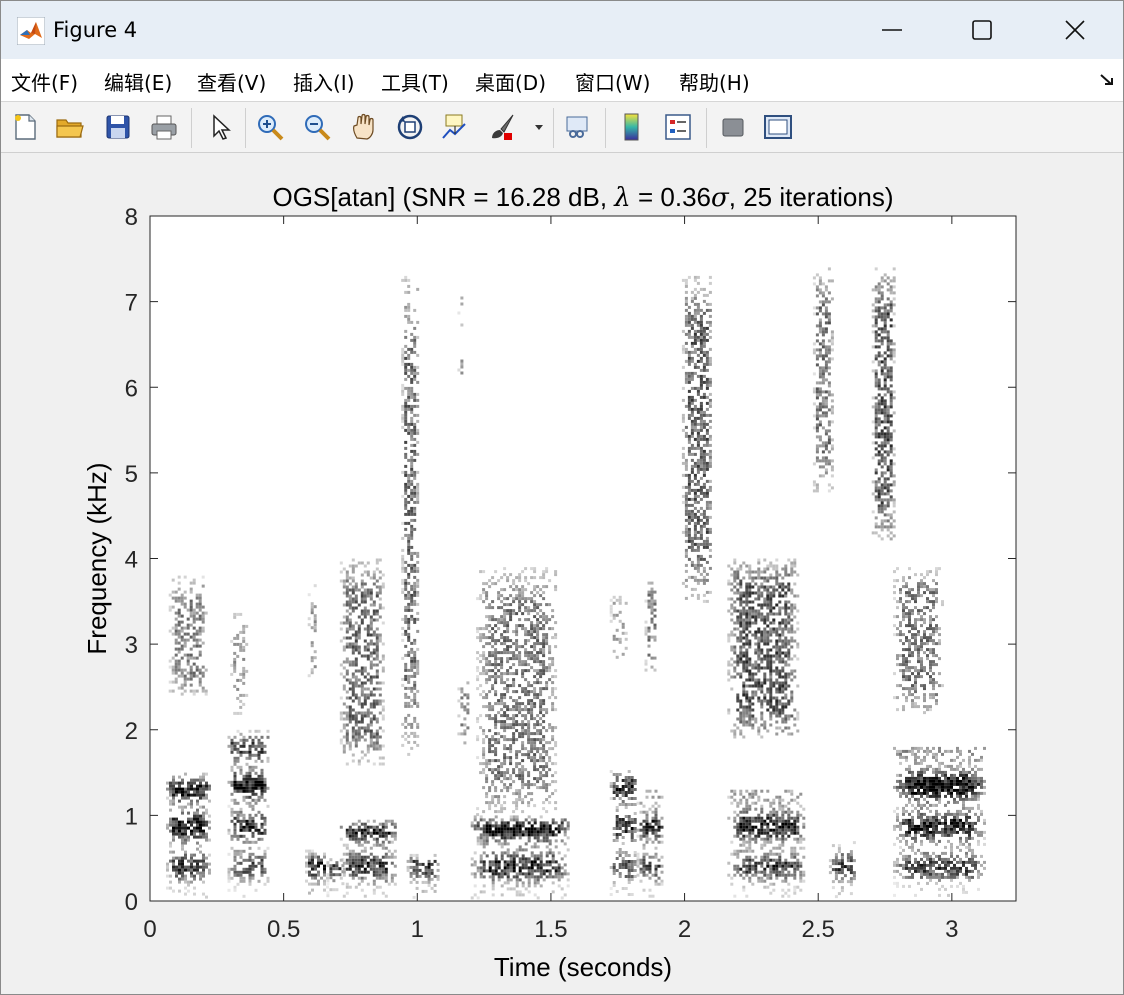 The image size is (1124, 995). What do you see at coordinates (455, 127) in the screenshot?
I see `data-tips-button` at bounding box center [455, 127].